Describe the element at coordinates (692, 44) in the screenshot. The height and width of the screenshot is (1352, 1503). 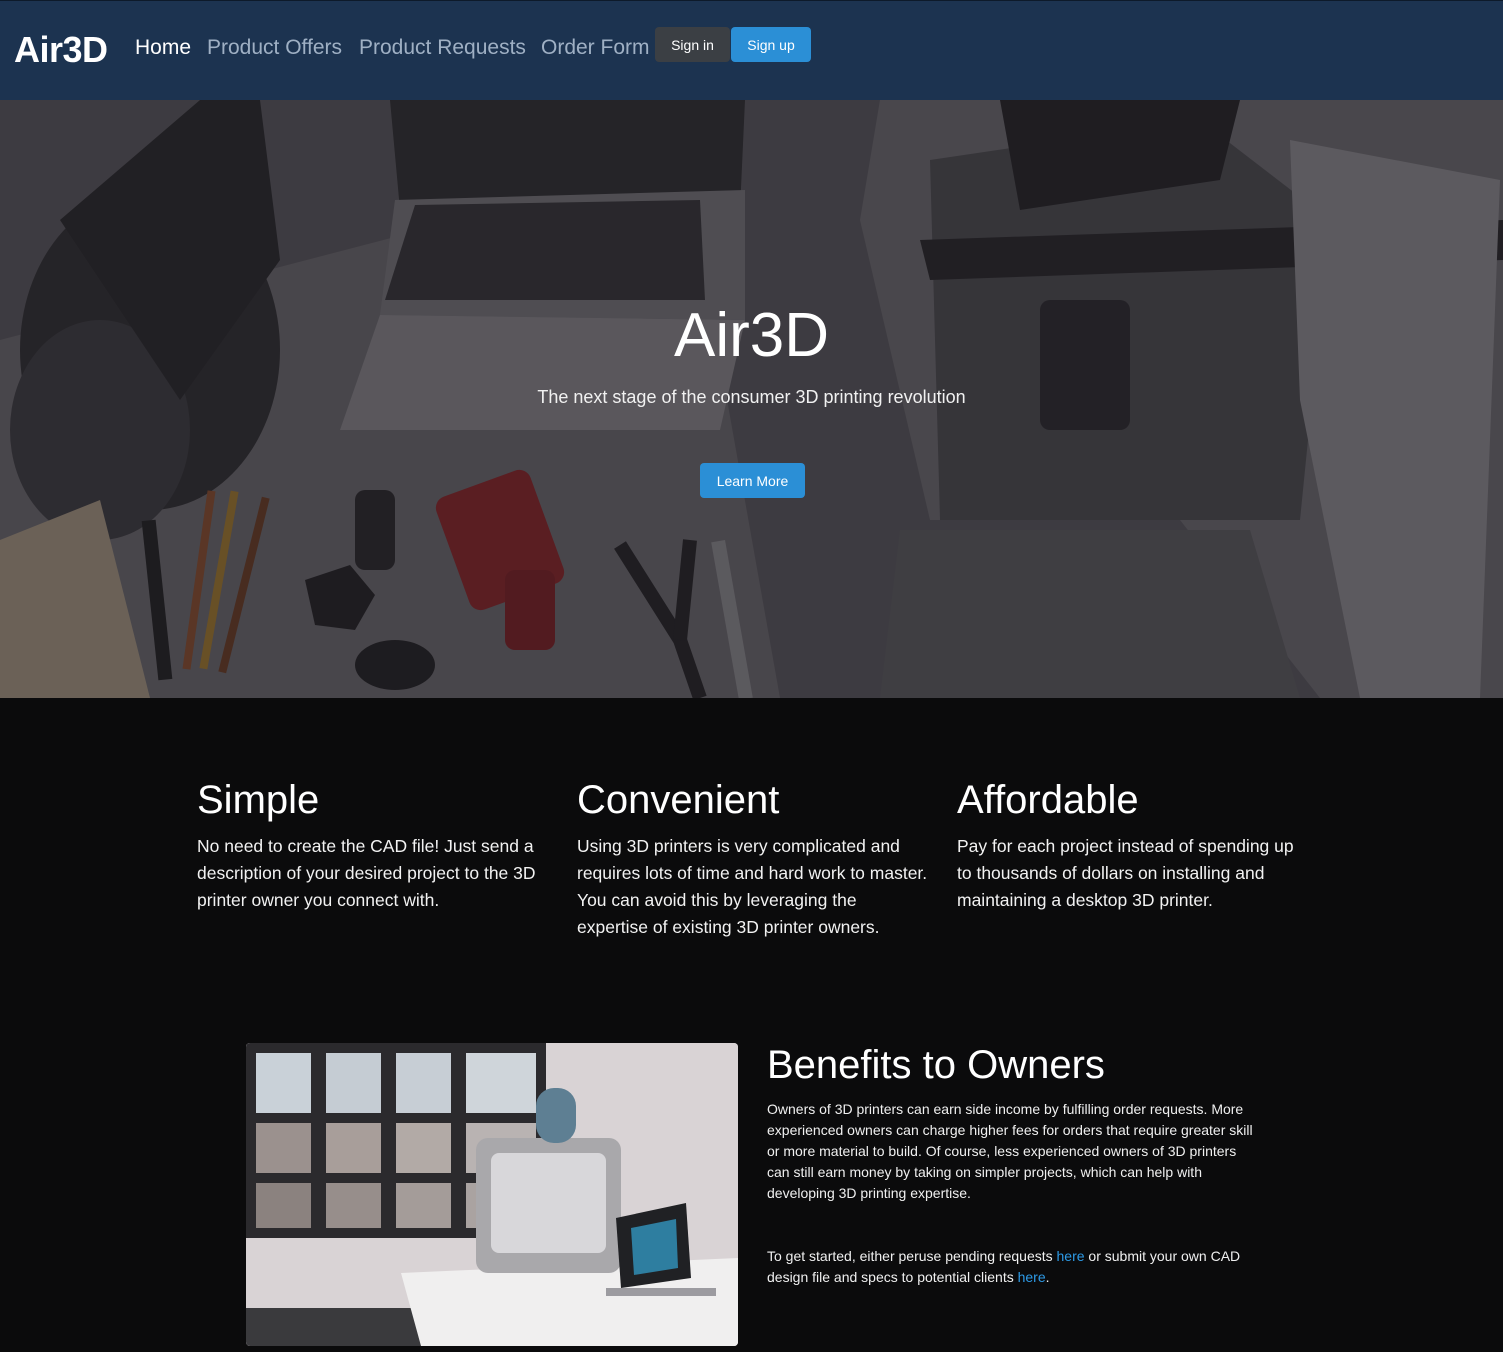
I see `sign-in-button: Sign in` at that location.